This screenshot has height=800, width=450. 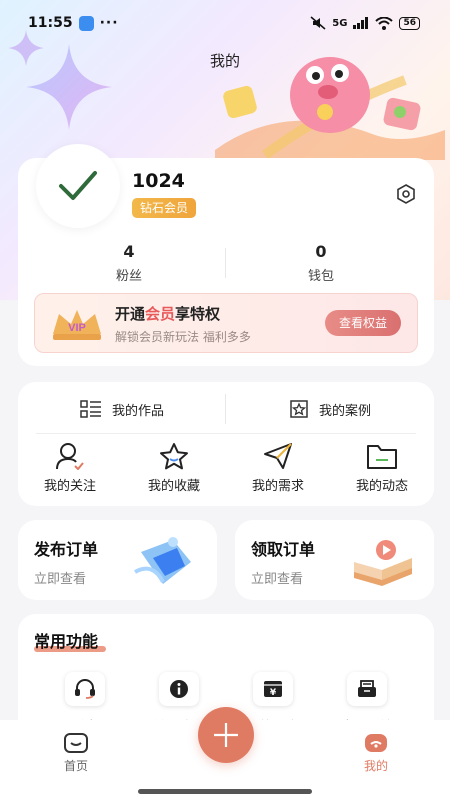 I want to click on notification-app-icon, so click(x=86, y=23).